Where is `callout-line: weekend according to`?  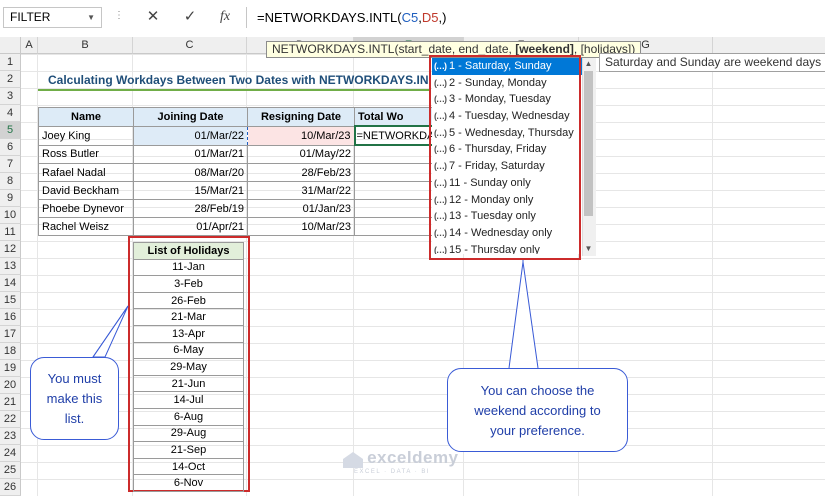 callout-line: weekend according to is located at coordinates (537, 410).